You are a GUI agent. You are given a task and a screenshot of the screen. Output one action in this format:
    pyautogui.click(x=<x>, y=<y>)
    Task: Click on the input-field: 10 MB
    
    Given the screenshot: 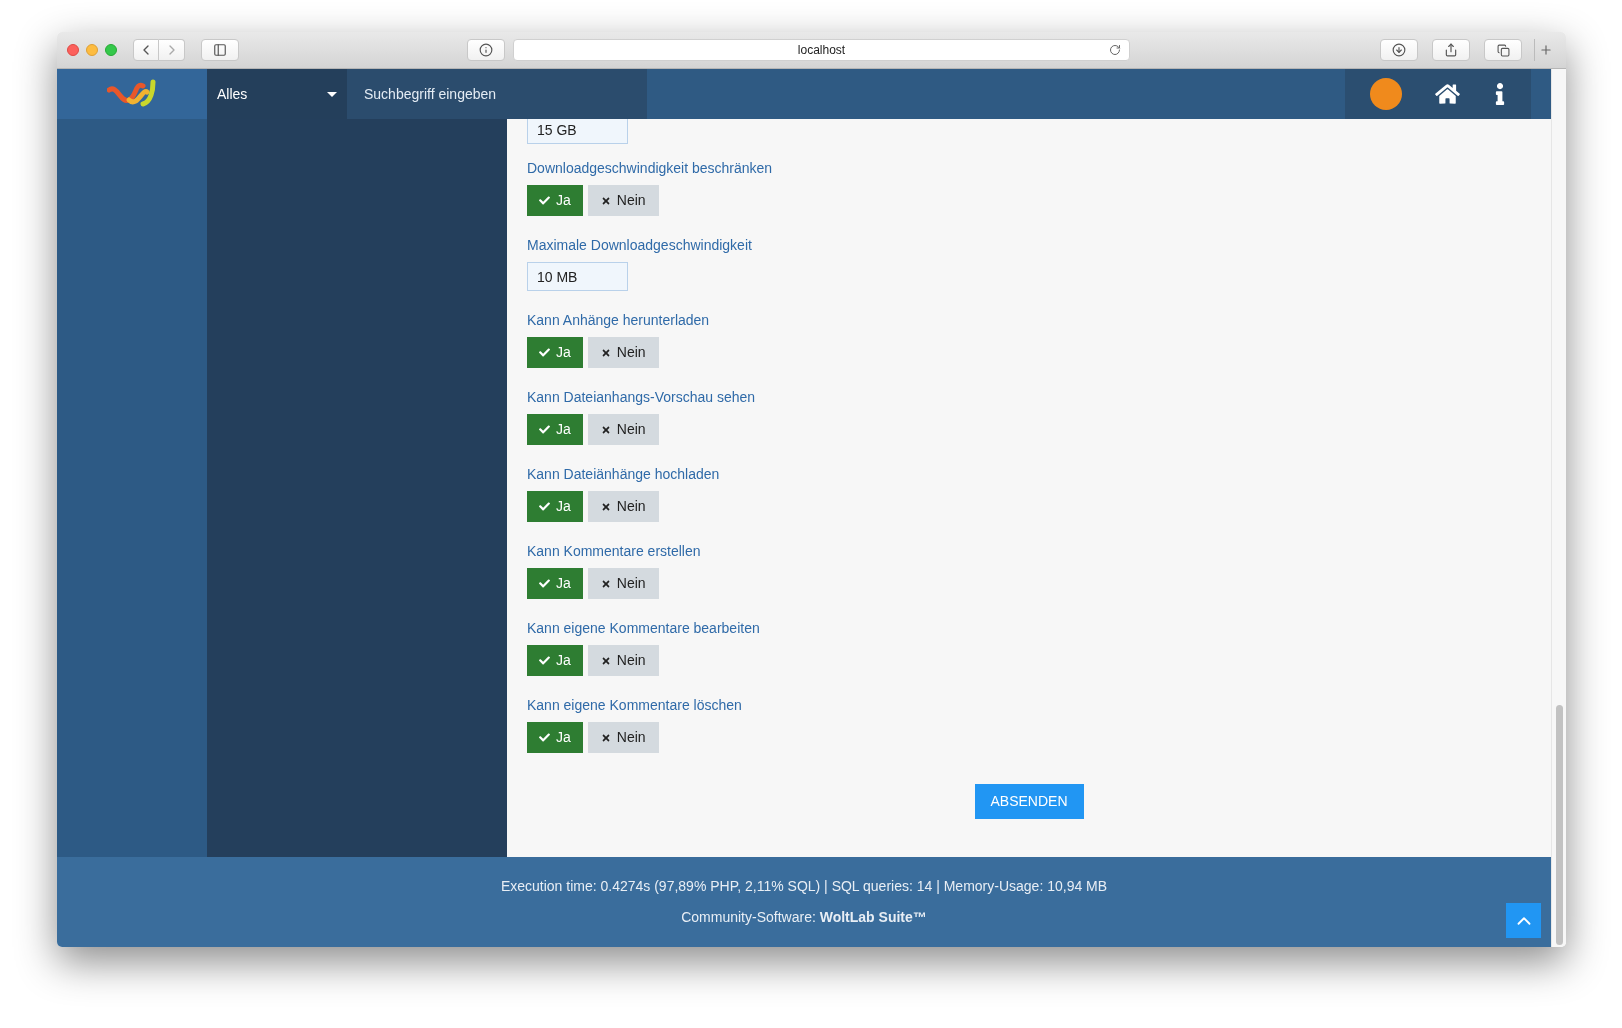 What is the action you would take?
    pyautogui.click(x=577, y=276)
    